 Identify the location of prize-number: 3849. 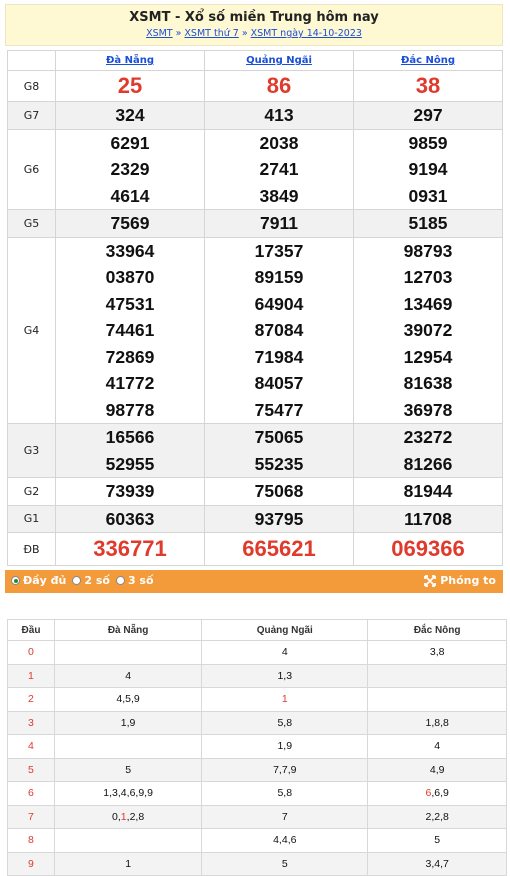
(279, 195).